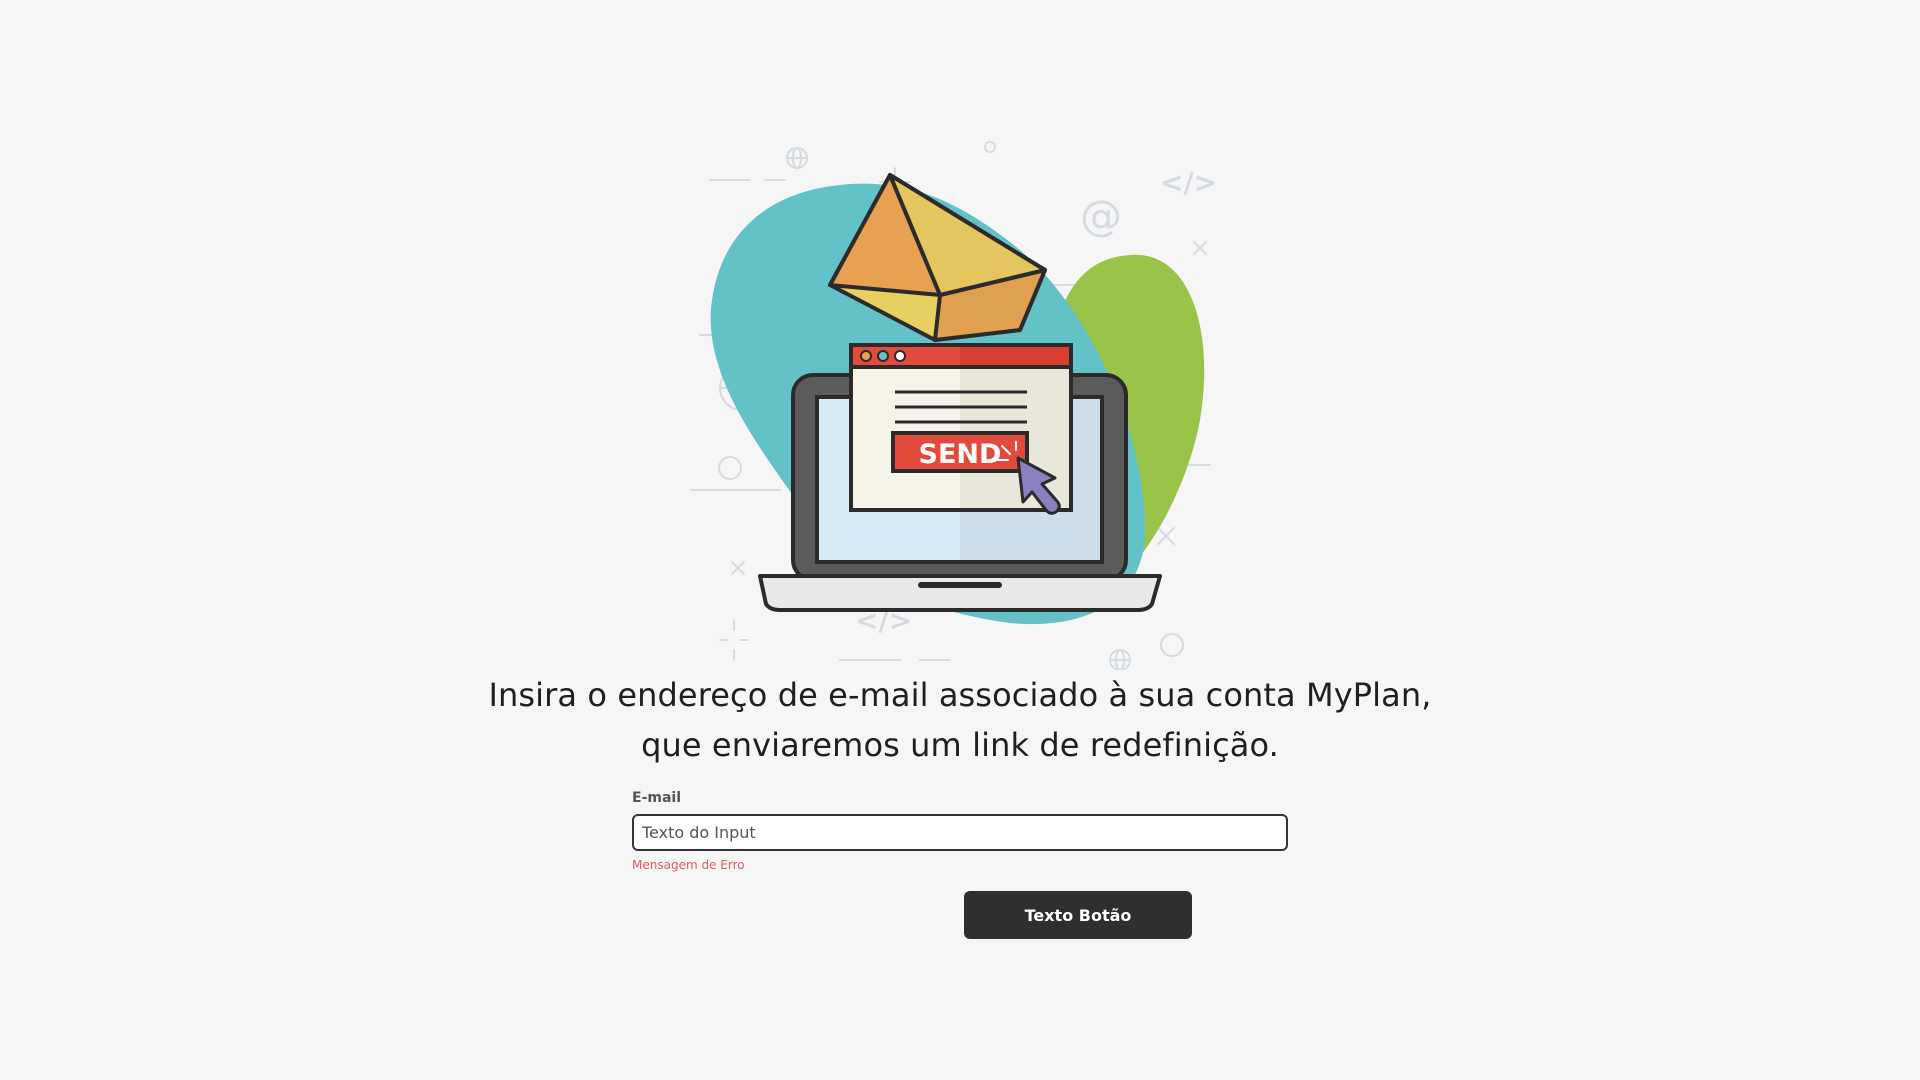  I want to click on email-send-illustration: </> </> </> @, so click(960, 400).